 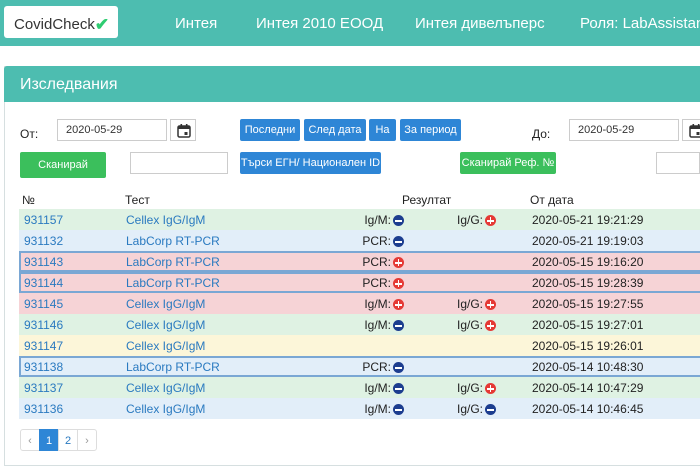 What do you see at coordinates (319, 23) in the screenshot?
I see `nav-link-org: Интея 2010 ЕООД` at bounding box center [319, 23].